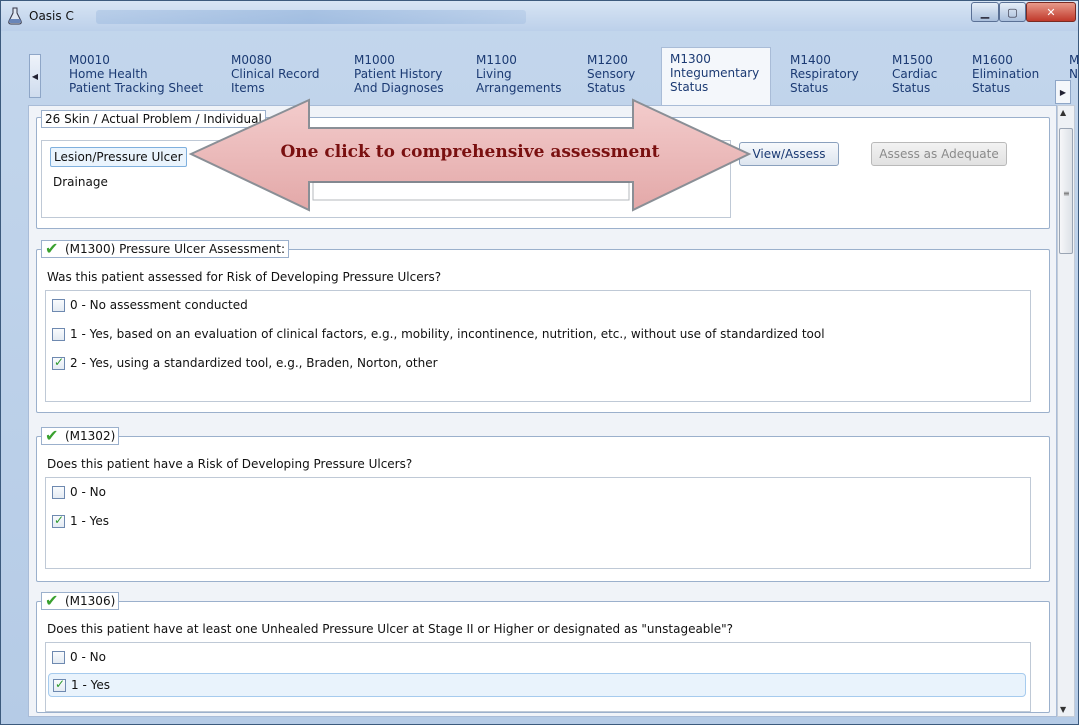  I want to click on title-breadcrumb-blurred, so click(311, 17).